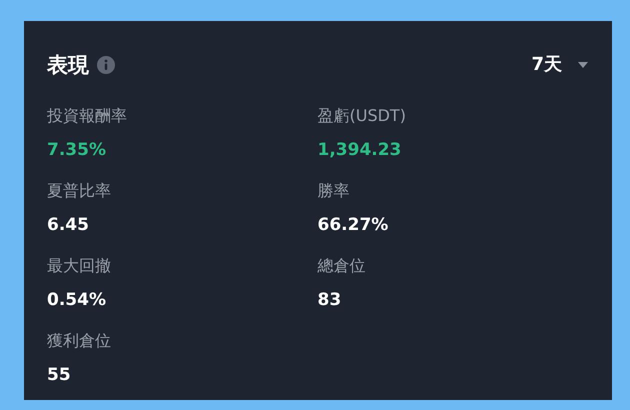 This screenshot has width=630, height=410. What do you see at coordinates (334, 191) in the screenshot?
I see `metric-label: 勝率` at bounding box center [334, 191].